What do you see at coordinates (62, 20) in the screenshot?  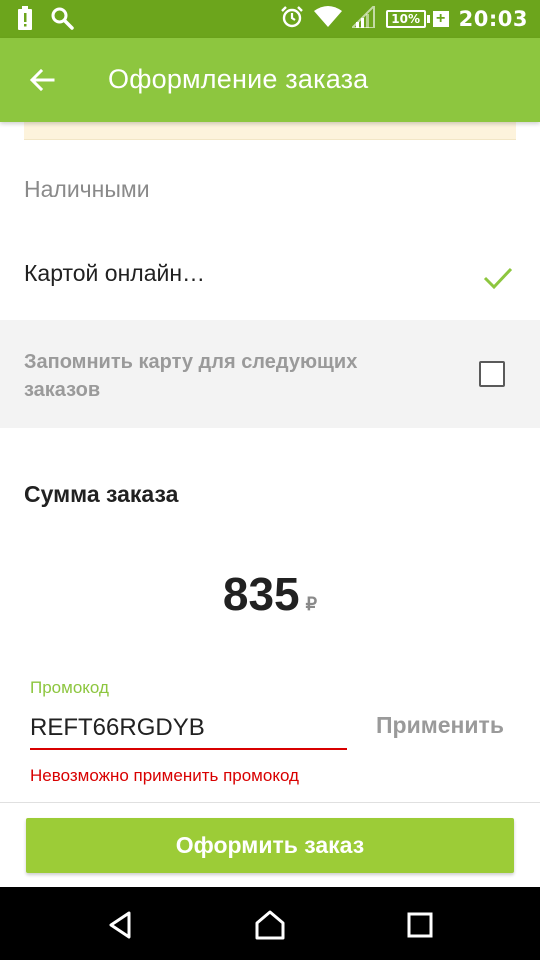 I see `search-icon` at bounding box center [62, 20].